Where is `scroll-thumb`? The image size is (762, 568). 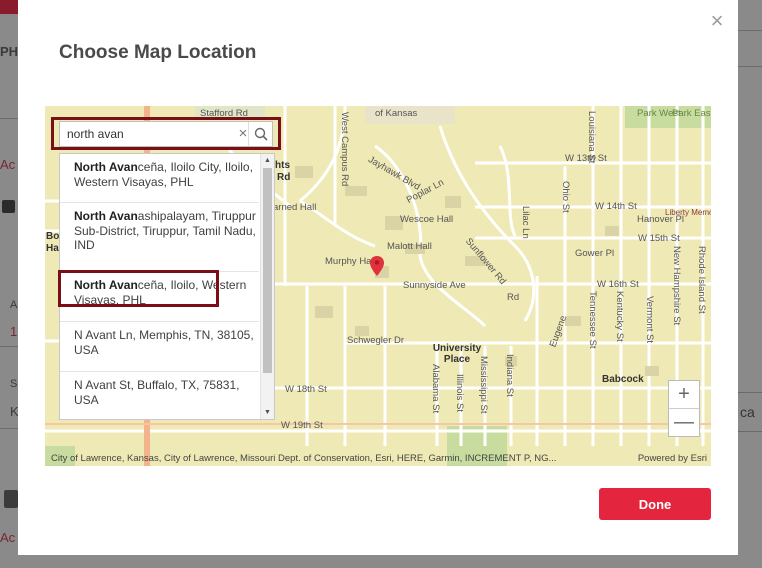
scroll-thumb is located at coordinates (267, 270).